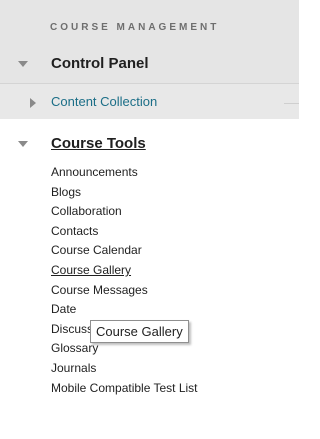 This screenshot has width=320, height=439. What do you see at coordinates (139, 331) in the screenshot?
I see `course-gallery-tooltip: Course Gallery` at bounding box center [139, 331].